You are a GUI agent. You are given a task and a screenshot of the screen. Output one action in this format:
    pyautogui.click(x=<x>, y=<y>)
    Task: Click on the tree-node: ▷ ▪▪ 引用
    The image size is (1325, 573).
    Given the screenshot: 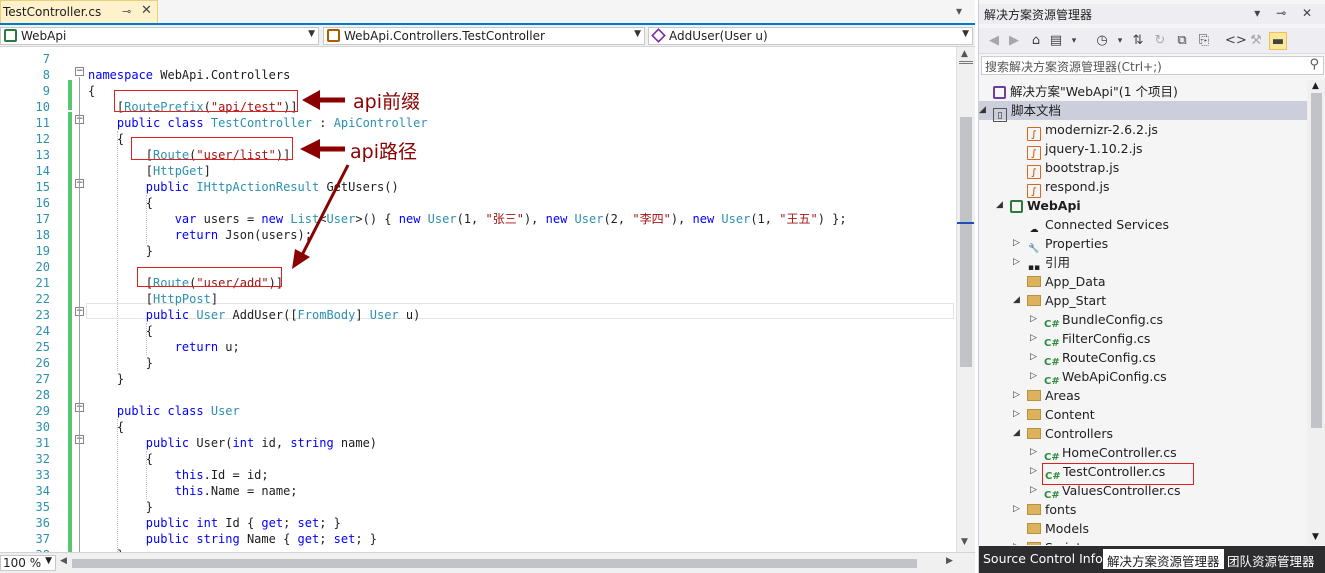 What is the action you would take?
    pyautogui.click(x=1143, y=263)
    